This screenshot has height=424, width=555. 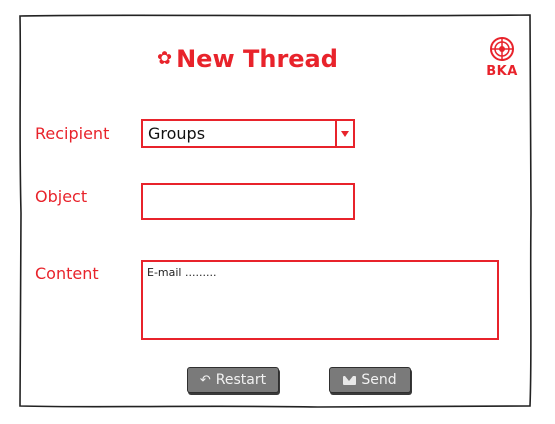 What do you see at coordinates (502, 49) in the screenshot?
I see `globe-icon` at bounding box center [502, 49].